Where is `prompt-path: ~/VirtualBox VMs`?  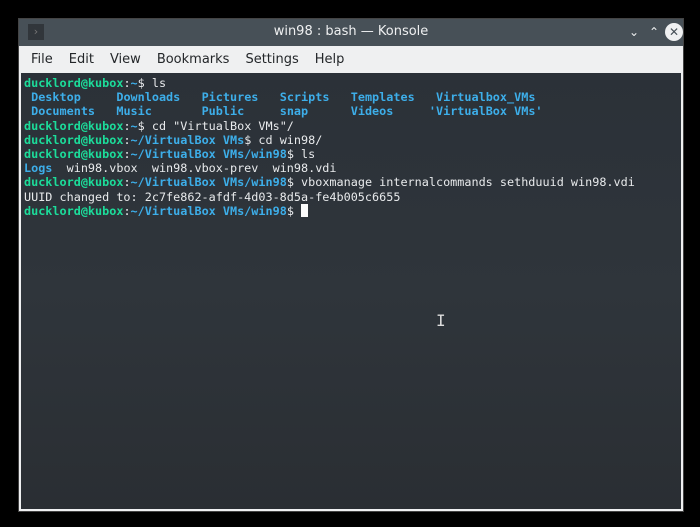
prompt-path: ~/VirtualBox VMs is located at coordinates (187, 139).